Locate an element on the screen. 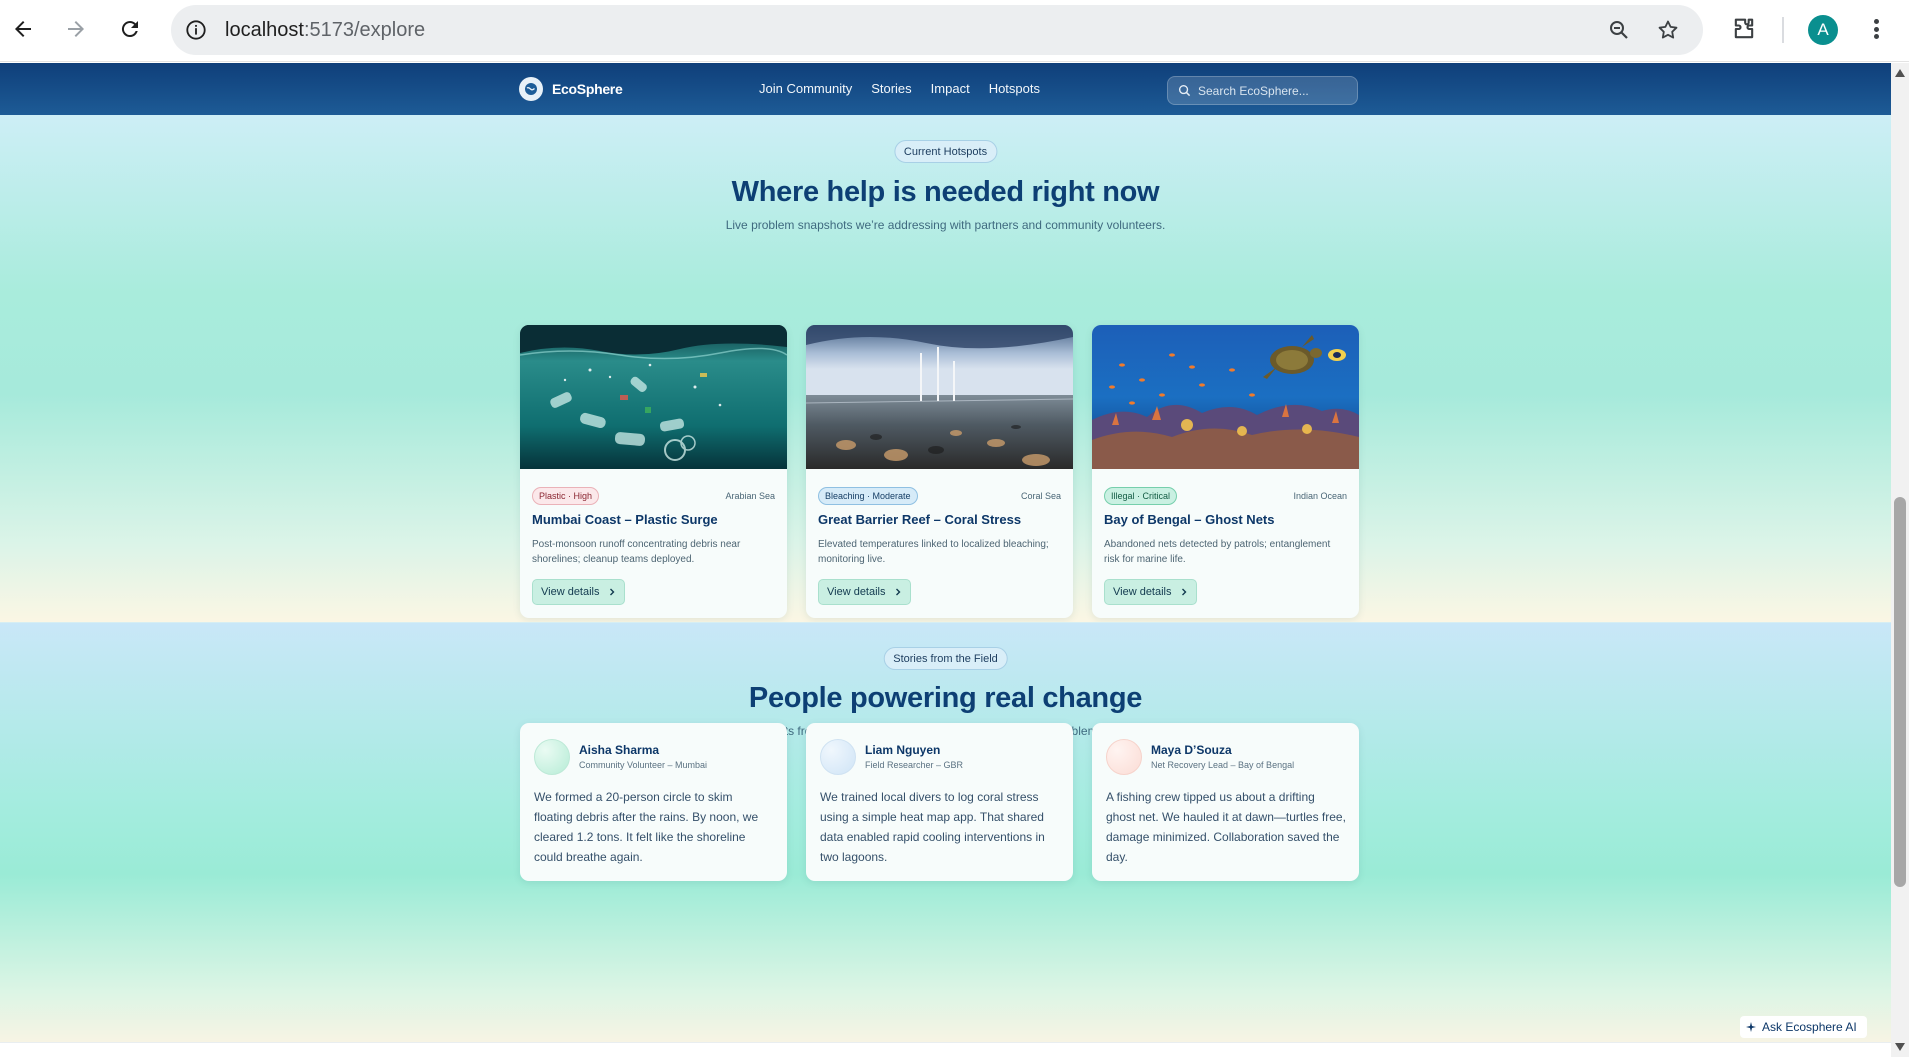 The height and width of the screenshot is (1057, 1909). url-path: :5173/explore is located at coordinates (364, 30).